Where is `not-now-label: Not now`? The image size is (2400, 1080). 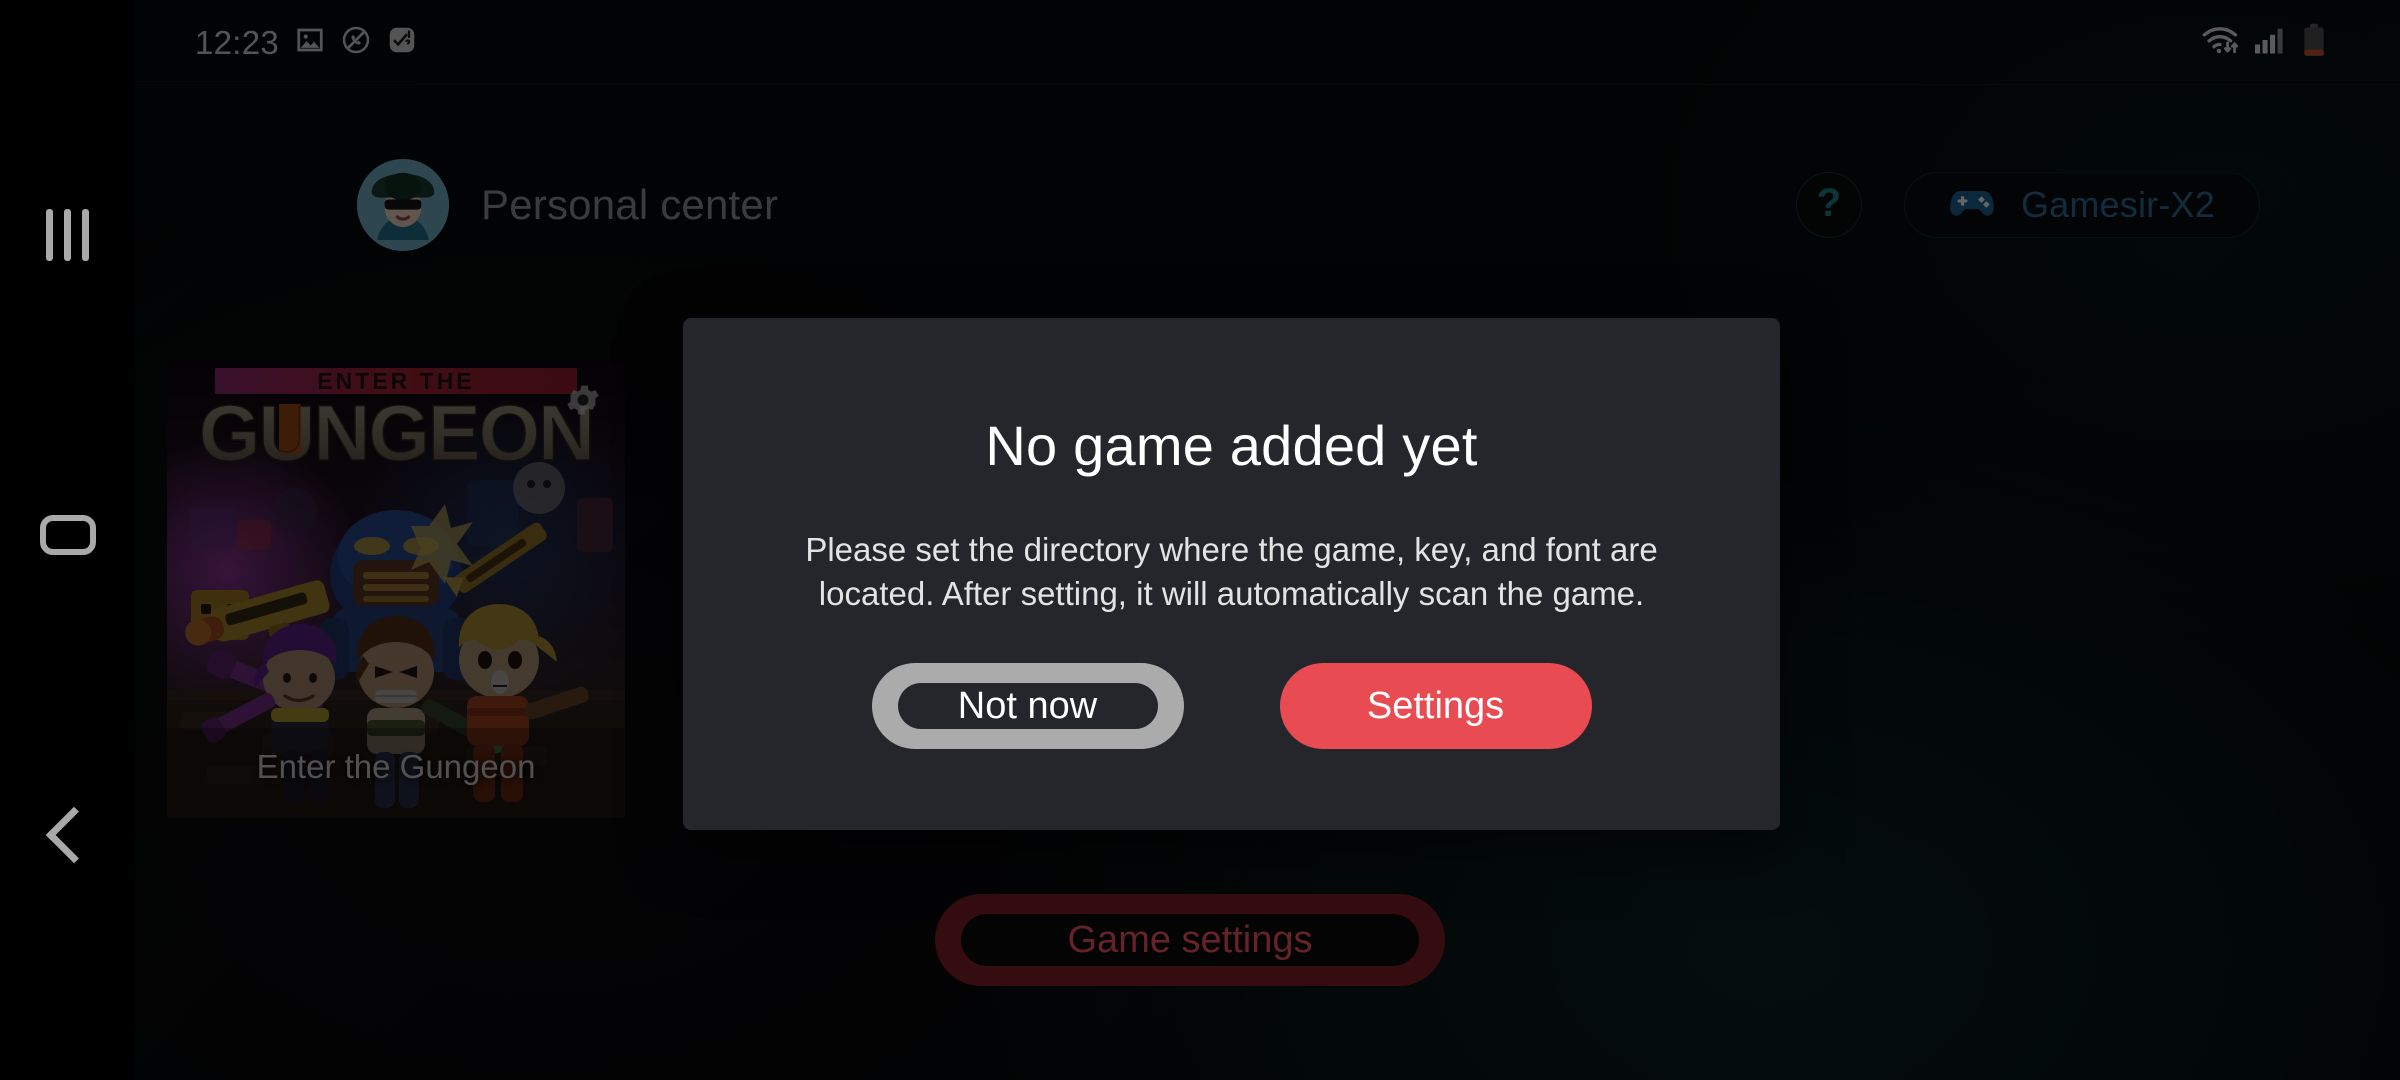
not-now-label: Not now is located at coordinates (1027, 706).